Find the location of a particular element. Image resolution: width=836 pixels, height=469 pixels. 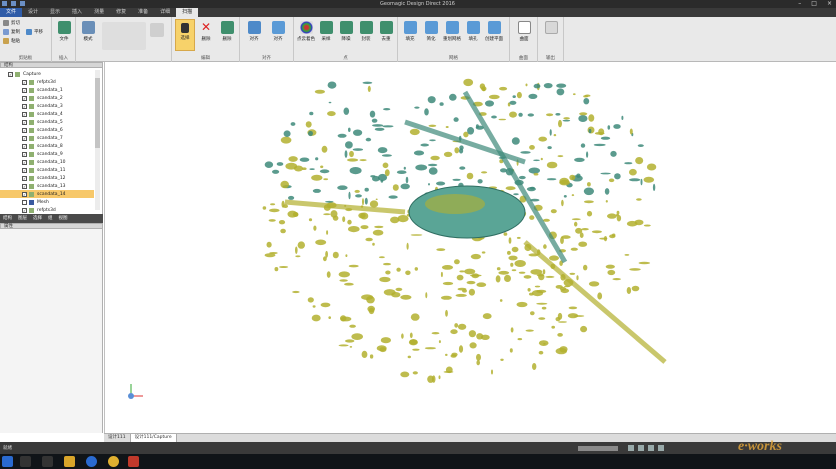

paste-button: 粘贴 is located at coordinates (11, 41).